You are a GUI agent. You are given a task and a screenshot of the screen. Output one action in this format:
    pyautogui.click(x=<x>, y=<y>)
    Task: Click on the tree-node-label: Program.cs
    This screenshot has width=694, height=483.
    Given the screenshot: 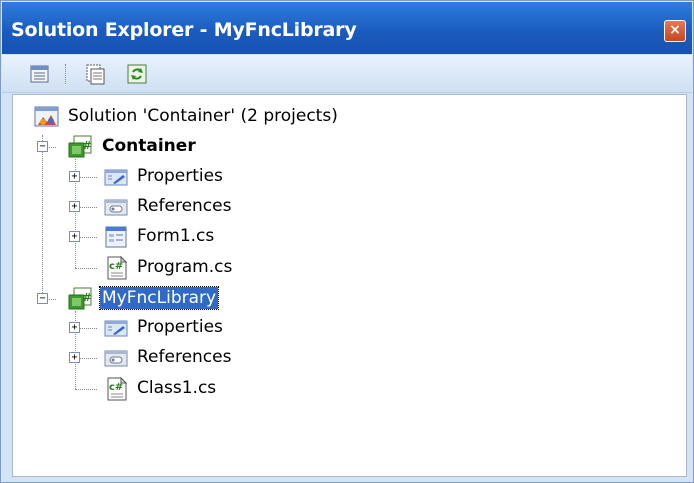 What is the action you would take?
    pyautogui.click(x=185, y=267)
    